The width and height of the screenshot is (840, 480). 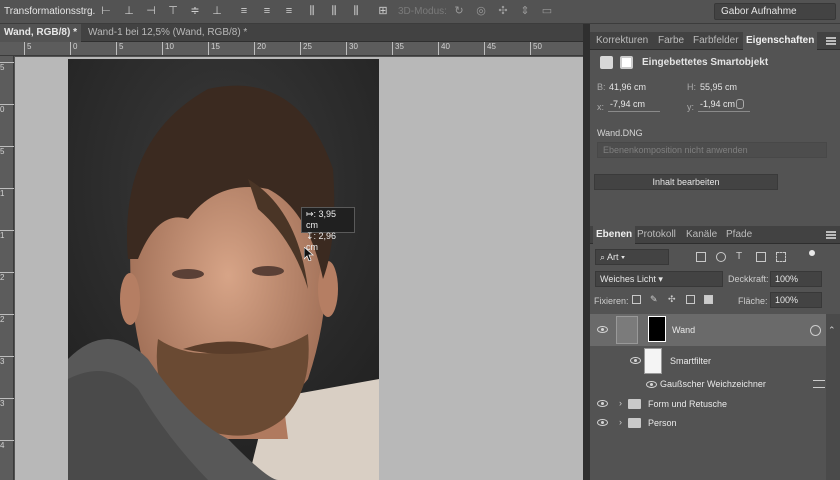 I want to click on lock-image-icon: ✎, so click(x=654, y=299).